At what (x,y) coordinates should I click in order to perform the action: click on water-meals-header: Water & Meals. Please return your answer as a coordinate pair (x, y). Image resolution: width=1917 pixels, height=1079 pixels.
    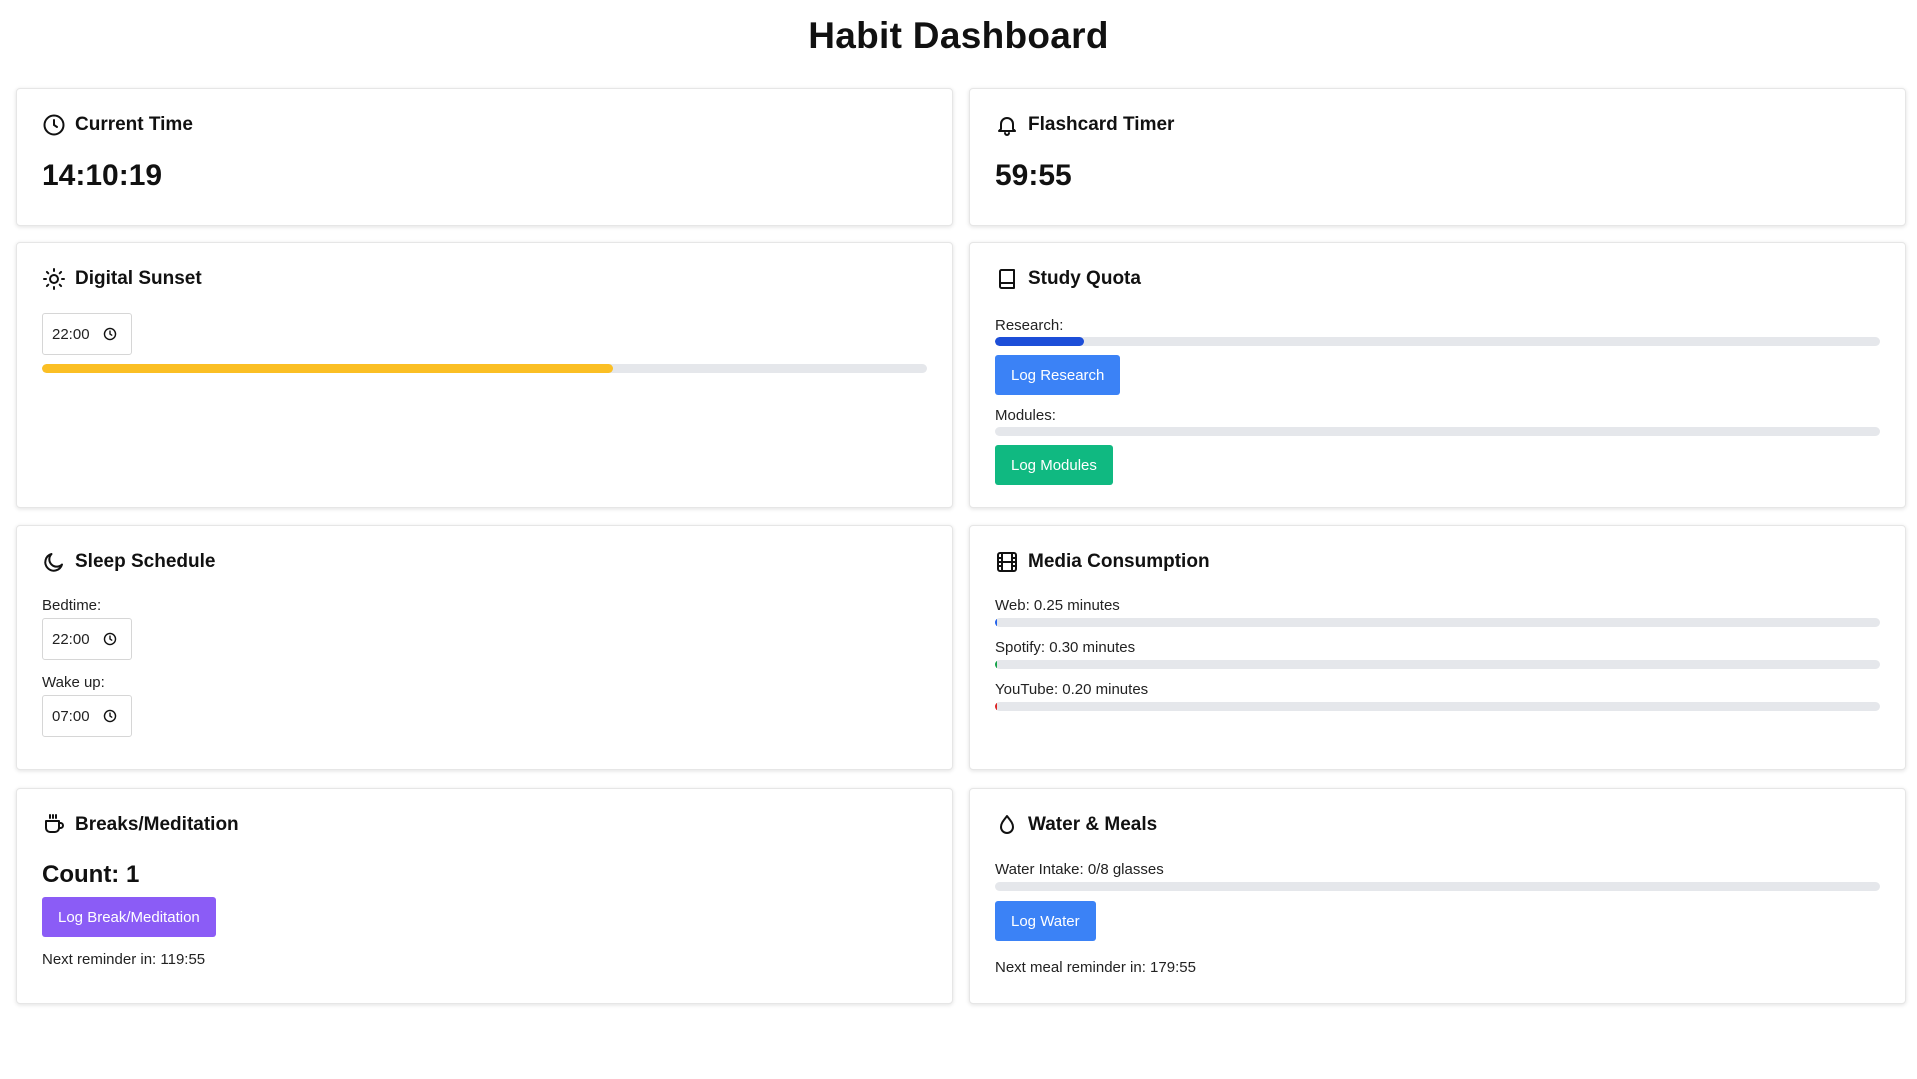
    Looking at the image, I should click on (1076, 825).